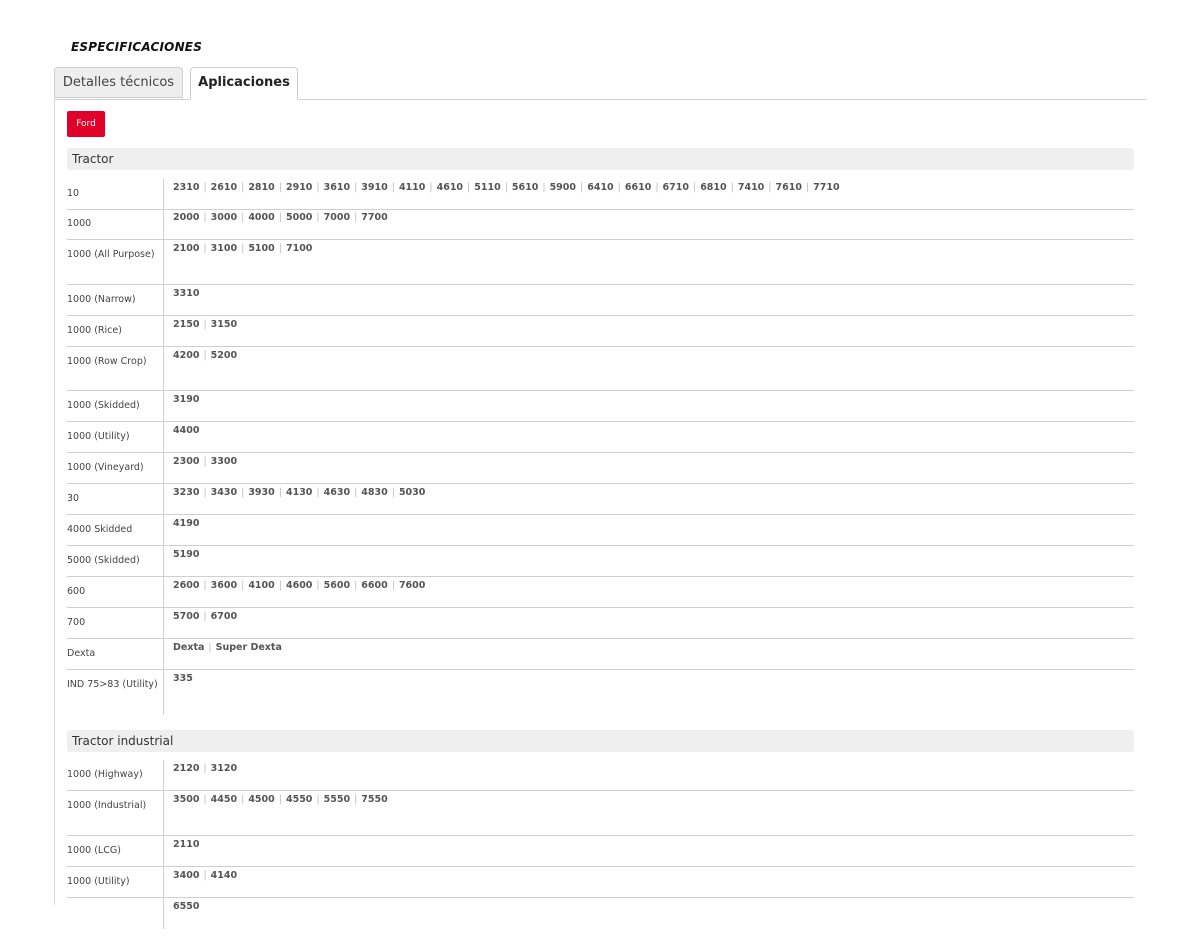 This screenshot has height=947, width=1200. Describe the element at coordinates (525, 187) in the screenshot. I see `model-link: 5610` at that location.